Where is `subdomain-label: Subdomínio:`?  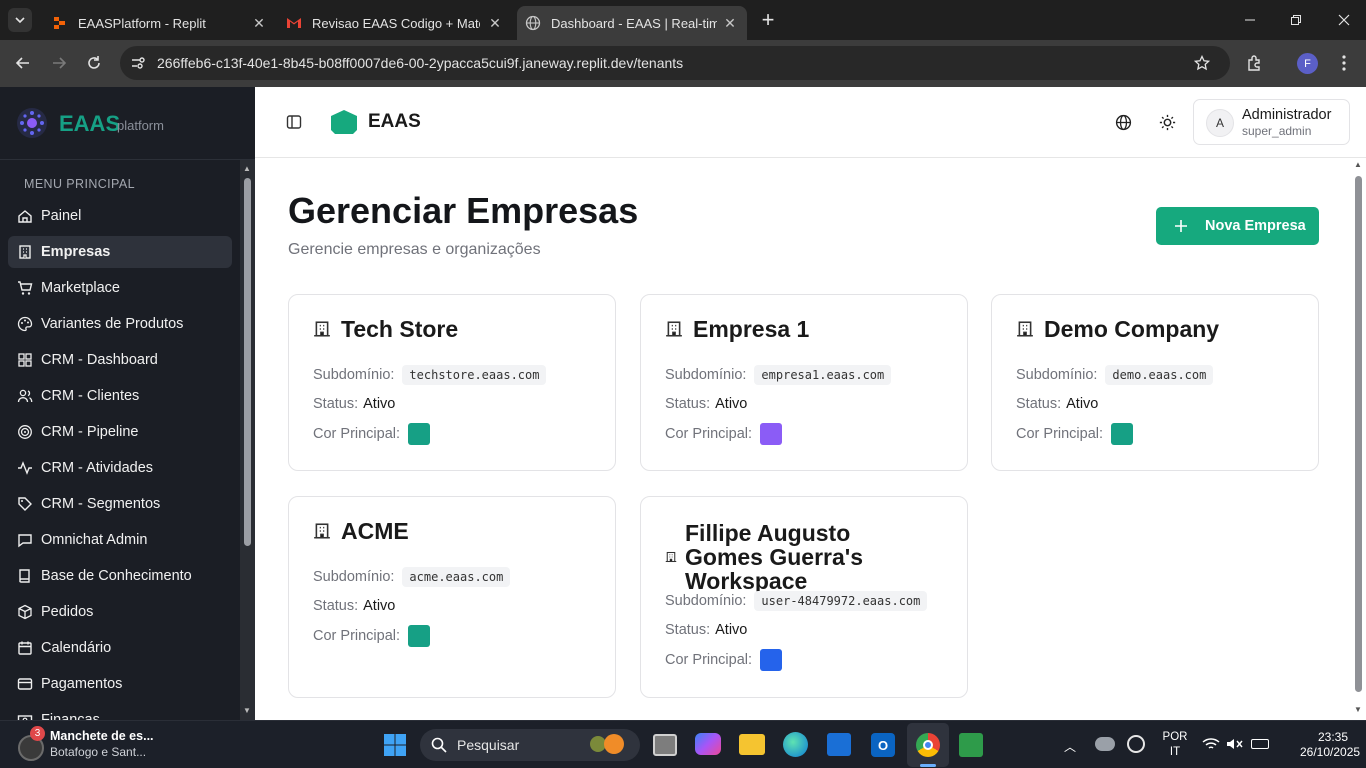
subdomain-label: Subdomínio: is located at coordinates (706, 601).